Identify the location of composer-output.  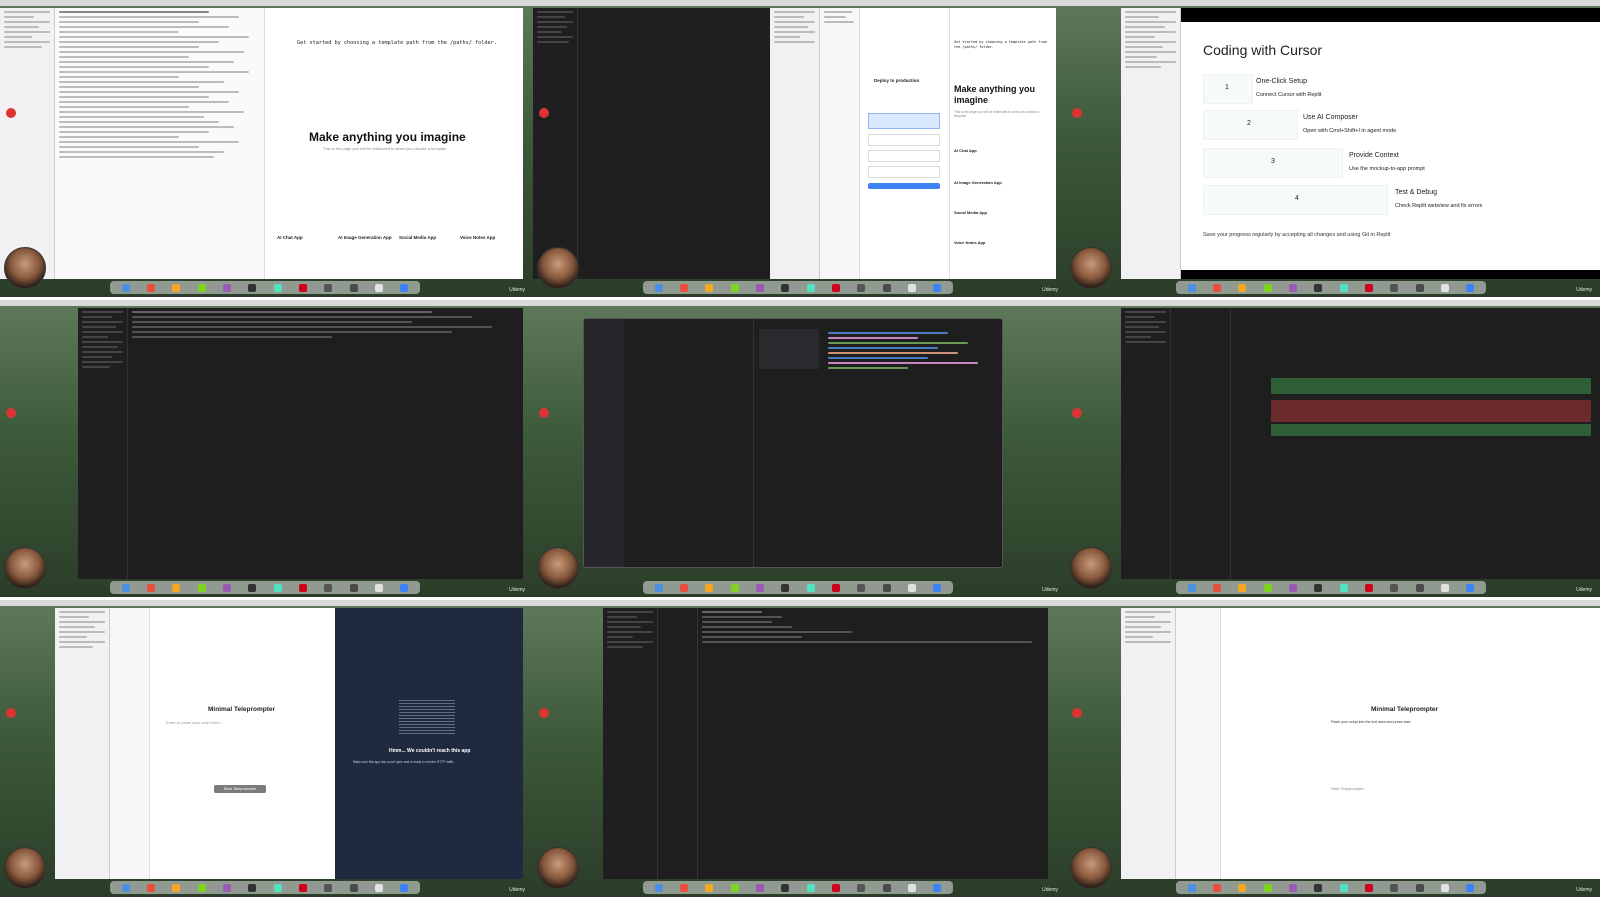
(873, 743).